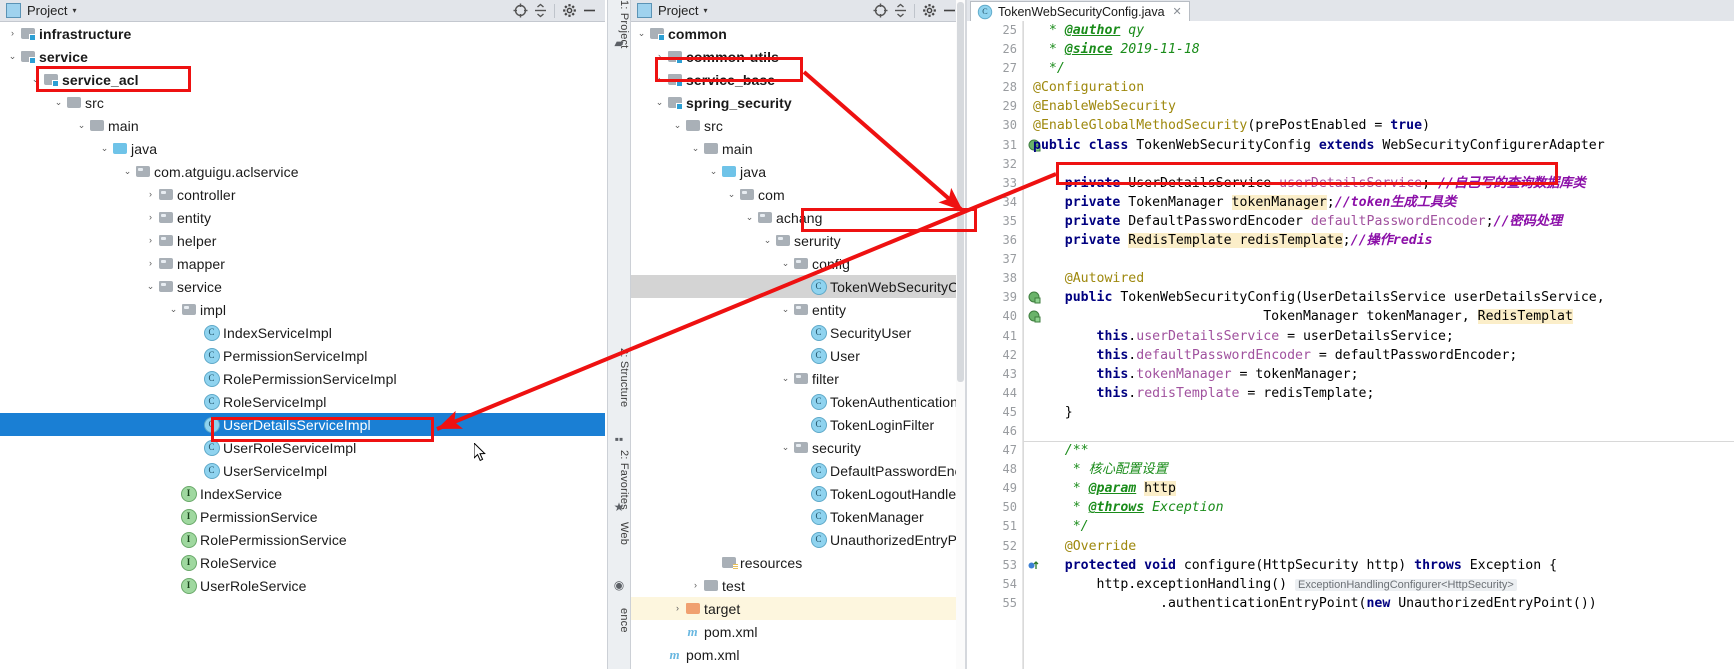 Image resolution: width=1734 pixels, height=669 pixels. I want to click on tree-item-unauthorizedentrypoint: CUnauthorizedEntryPoint, so click(798, 539).